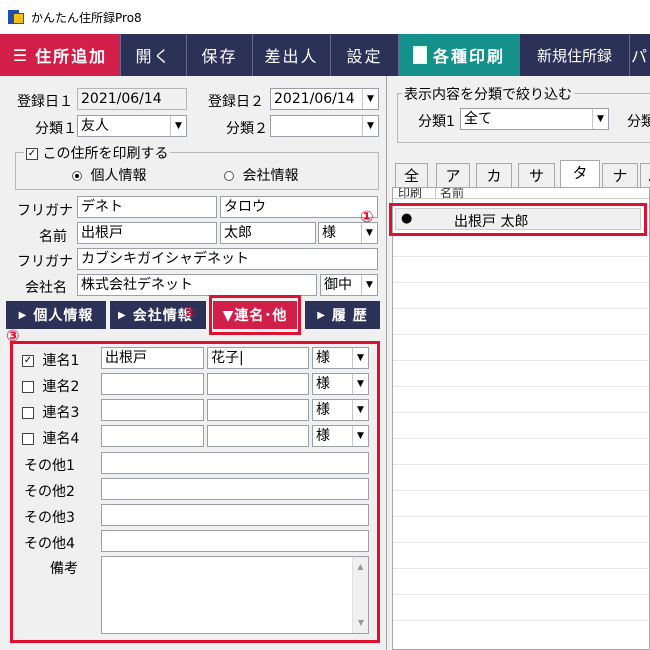 The width and height of the screenshot is (650, 650). I want to click on other1-field, so click(235, 463).